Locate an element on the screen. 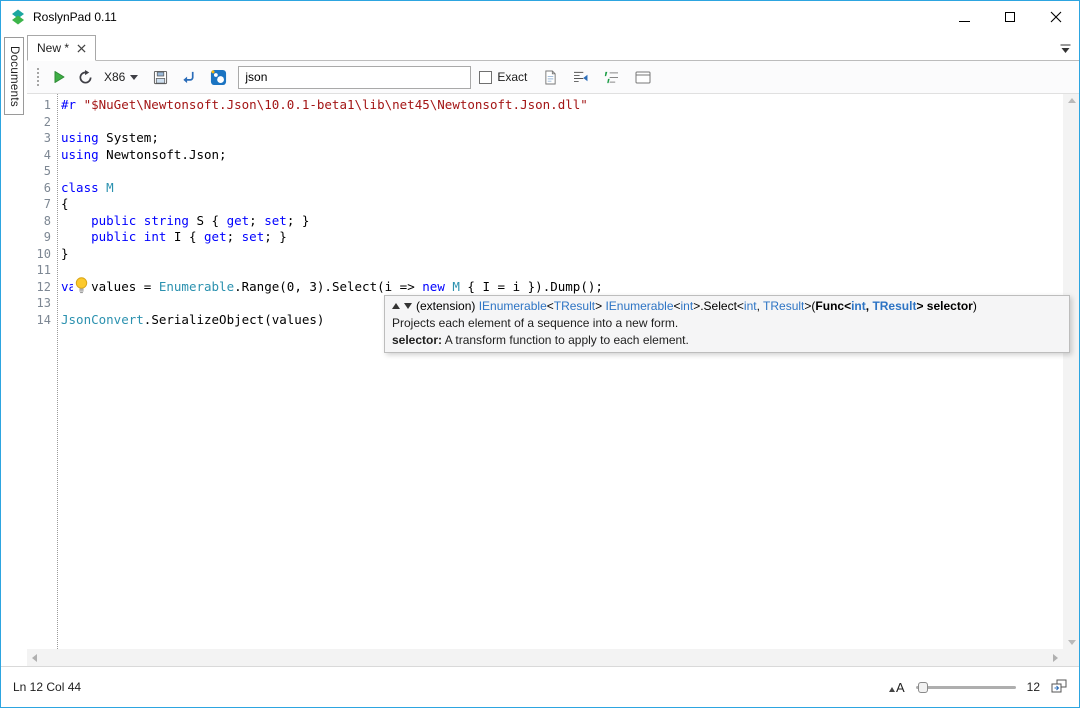 The image size is (1080, 708). window-controls is located at coordinates (1010, 17).